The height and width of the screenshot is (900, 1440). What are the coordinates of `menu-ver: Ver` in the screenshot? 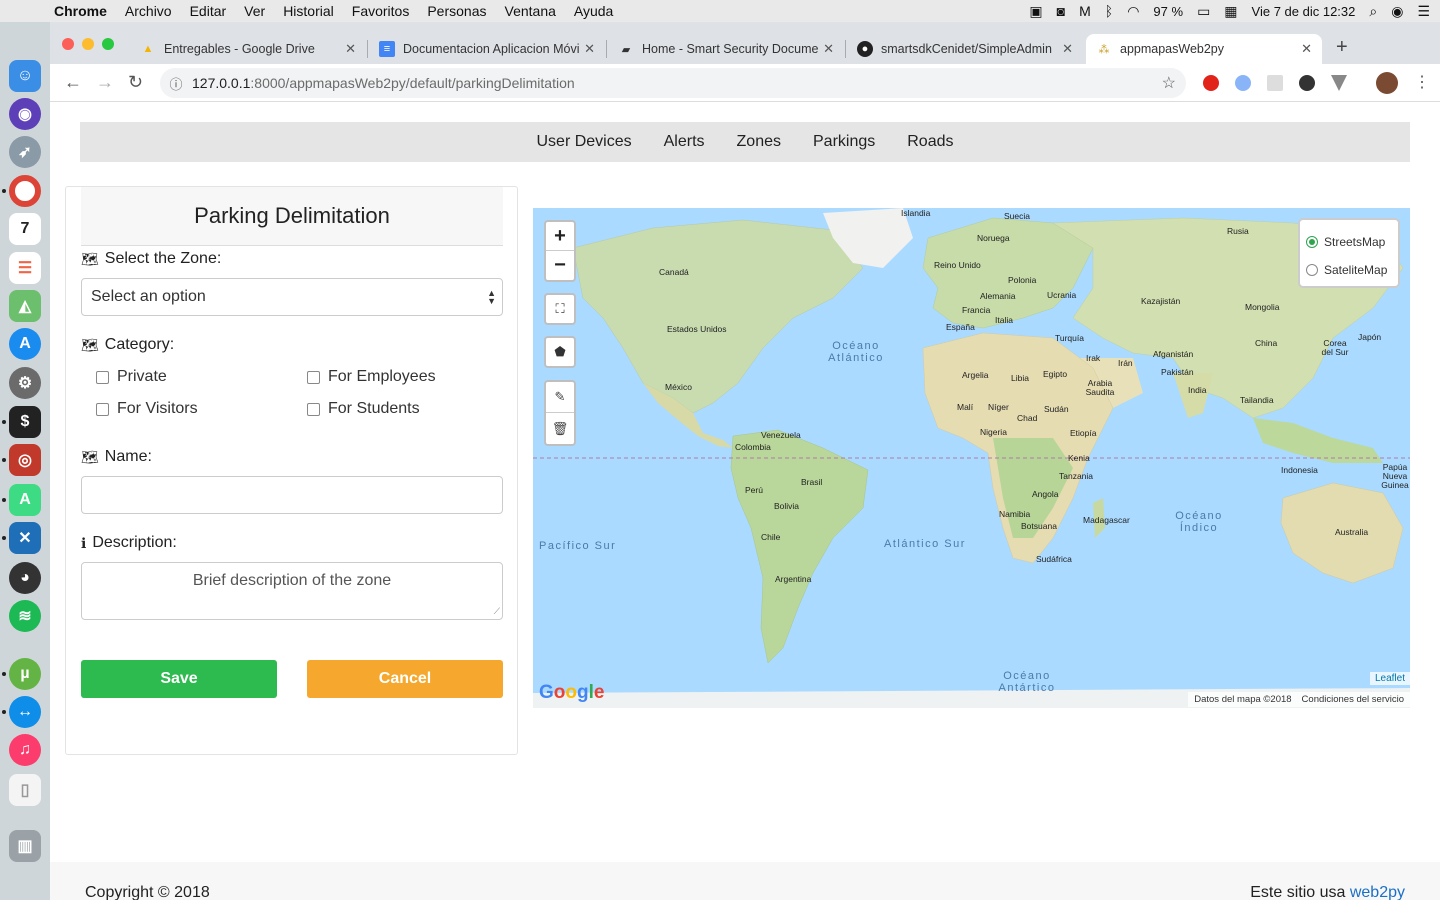 It's located at (254, 11).